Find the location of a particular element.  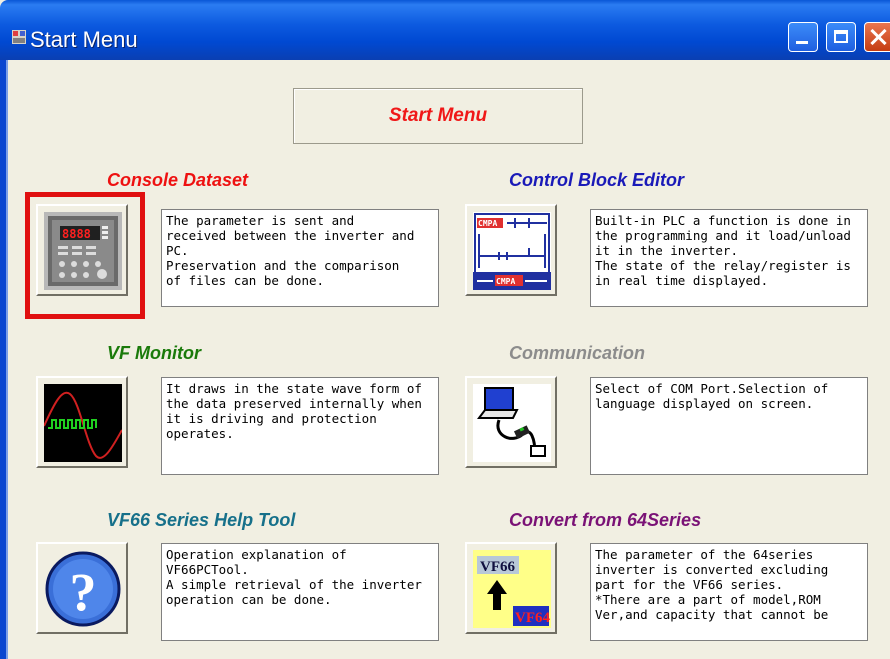

header-panel: Start Menu is located at coordinates (438, 116).